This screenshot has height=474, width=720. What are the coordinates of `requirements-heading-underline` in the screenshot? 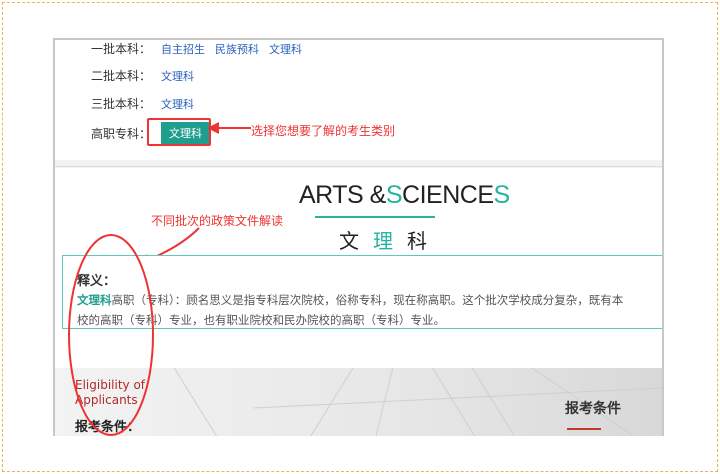 It's located at (584, 429).